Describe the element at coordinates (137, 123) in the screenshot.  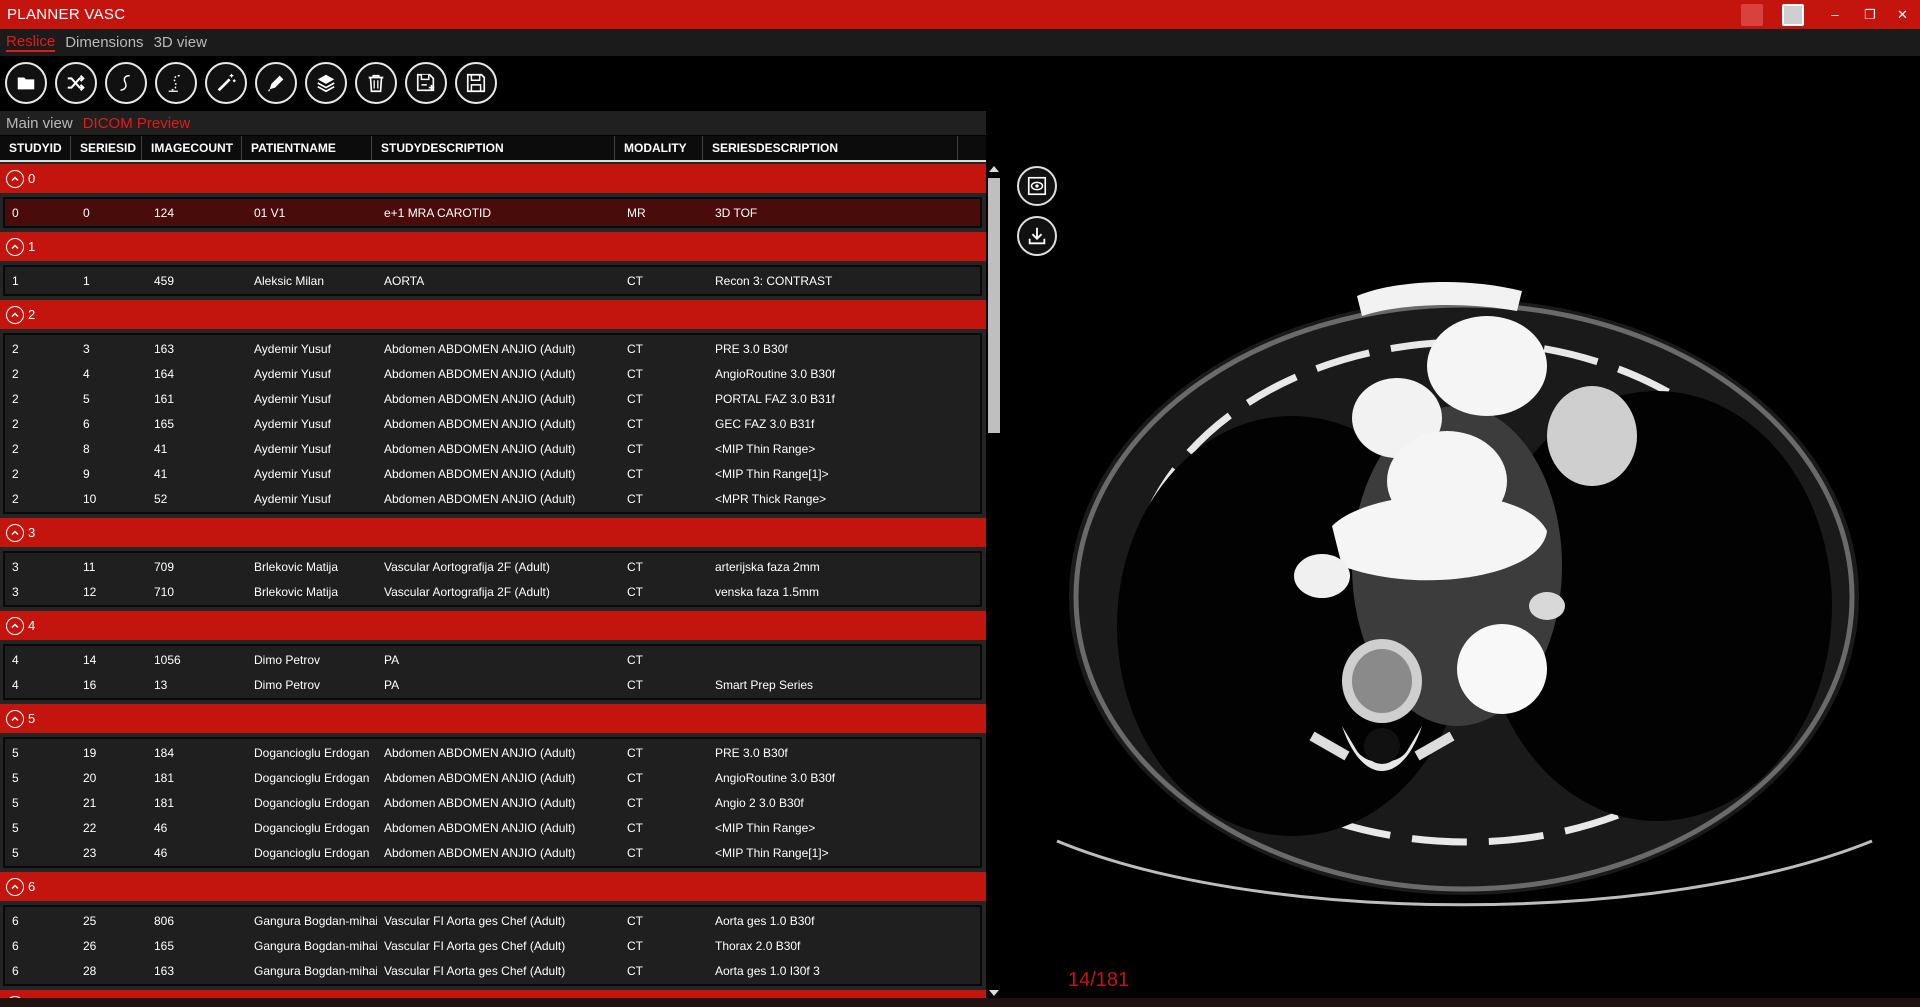
I see `tab-dicom-preview: DICOM Preview` at that location.